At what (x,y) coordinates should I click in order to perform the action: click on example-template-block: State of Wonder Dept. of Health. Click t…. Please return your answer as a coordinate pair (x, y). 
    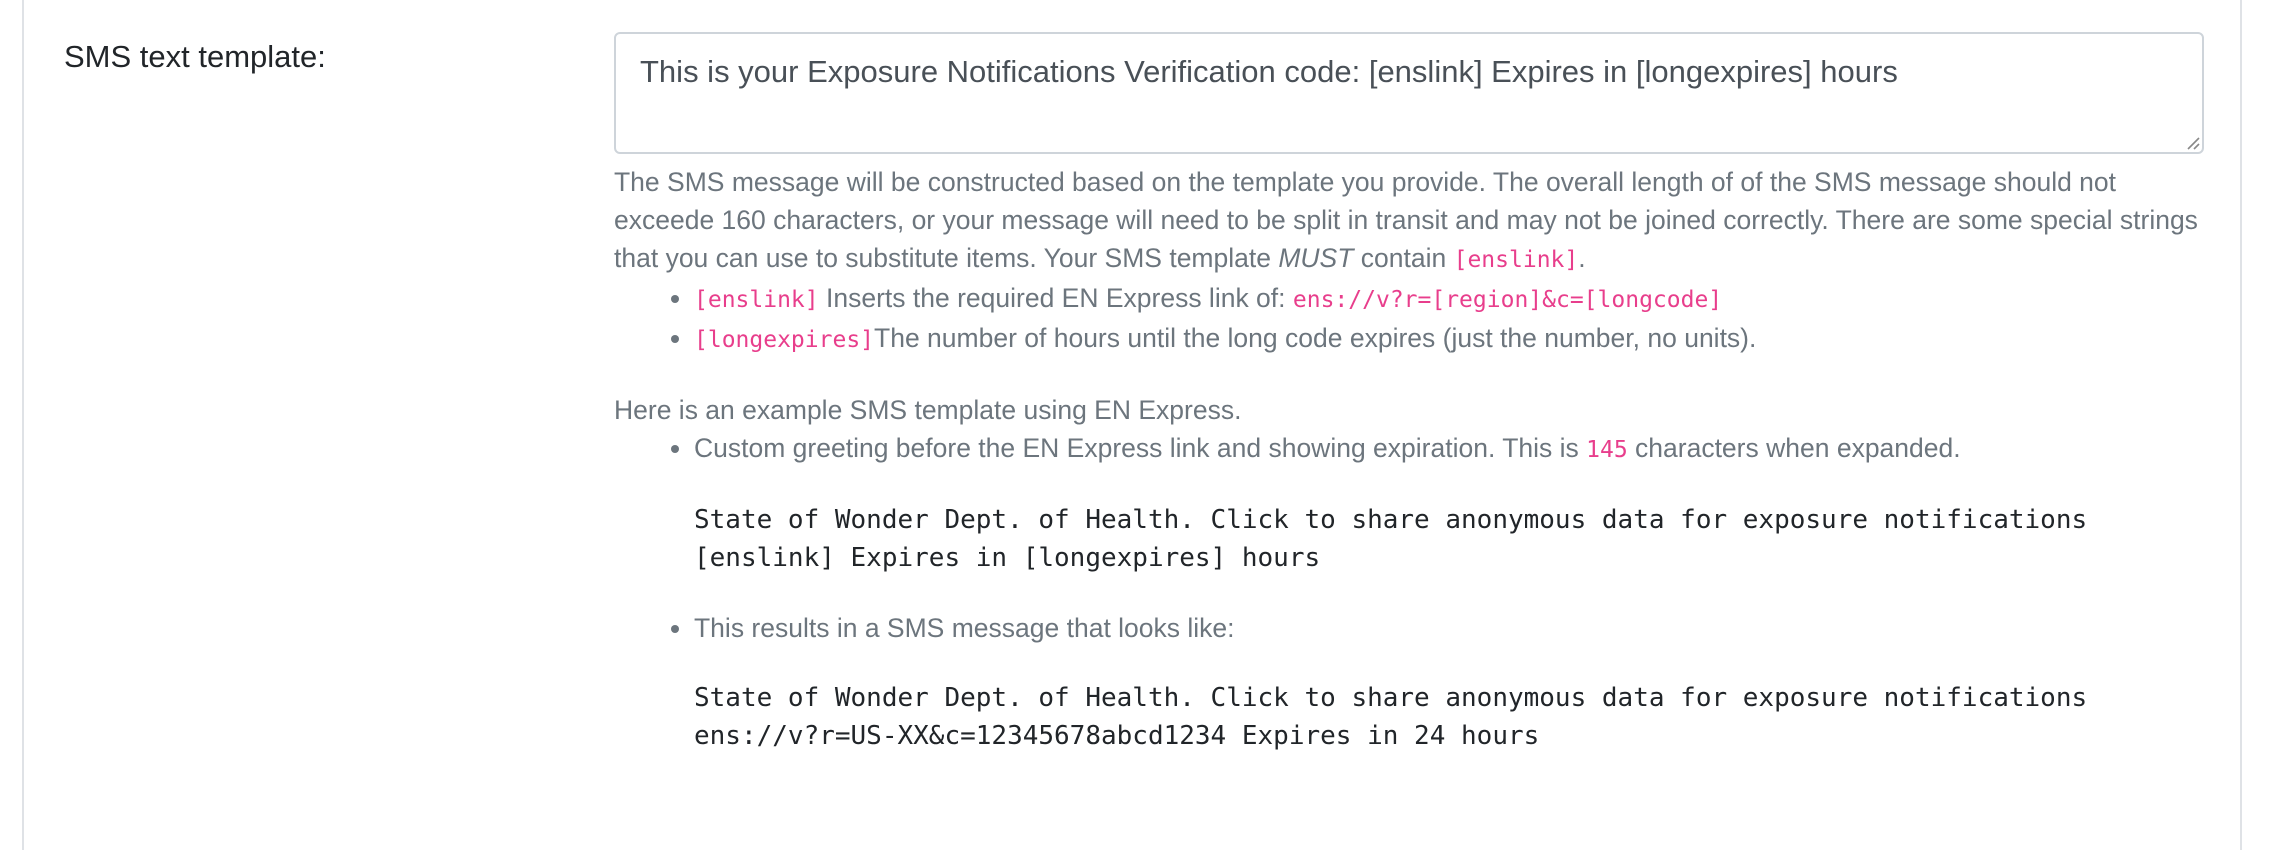
    Looking at the image, I should click on (1391, 539).